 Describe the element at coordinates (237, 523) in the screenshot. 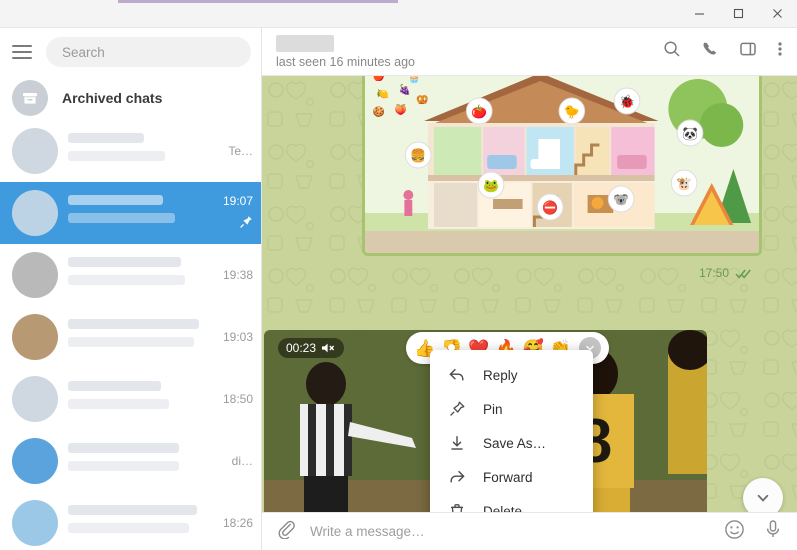

I see `chat-item-time: 18:26` at that location.